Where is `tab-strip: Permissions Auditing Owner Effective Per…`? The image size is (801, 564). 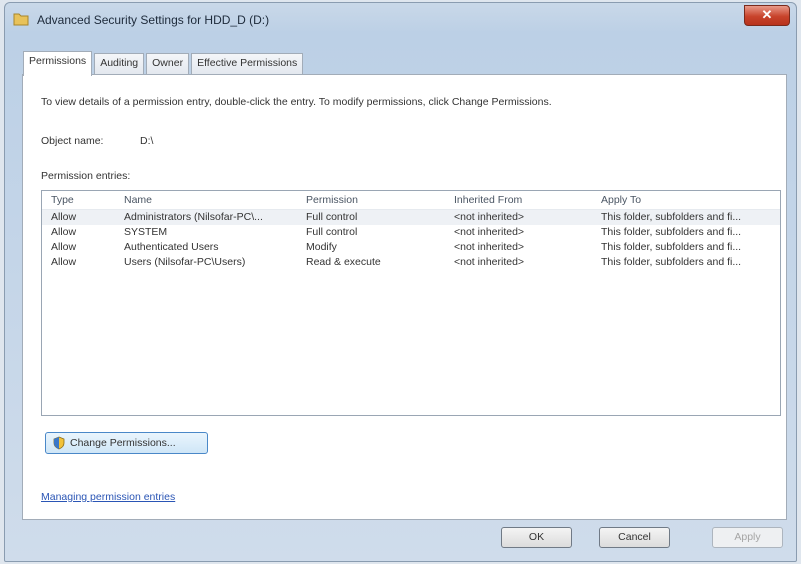
tab-strip: Permissions Auditing Owner Effective Per… is located at coordinates (164, 63).